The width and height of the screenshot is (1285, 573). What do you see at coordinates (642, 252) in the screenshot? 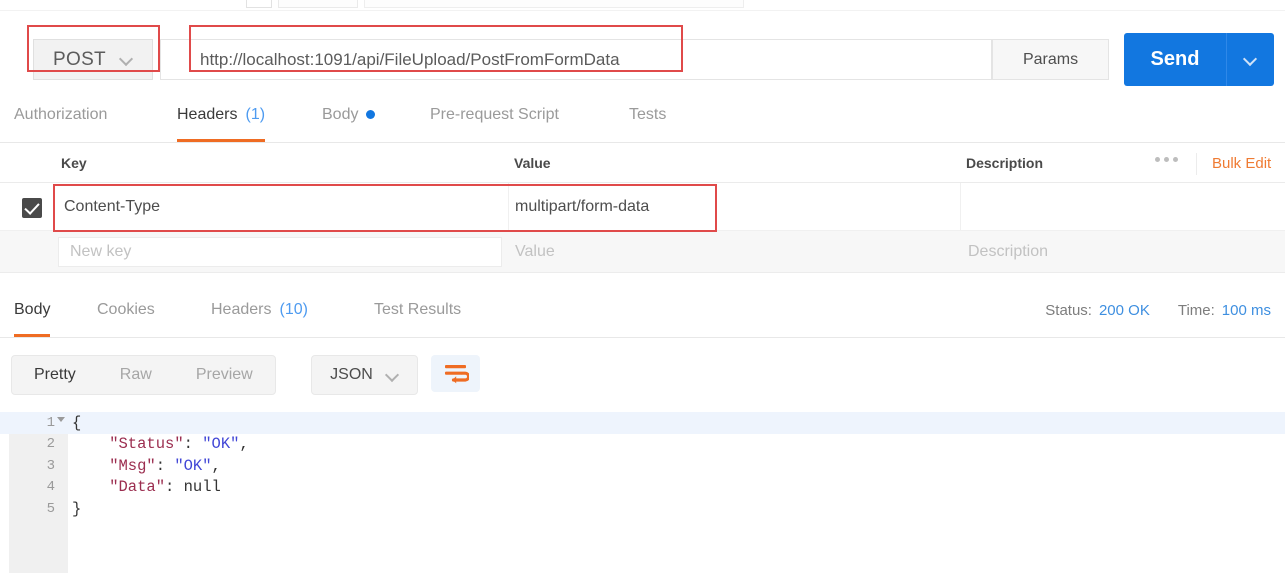
I see `new-header-row: New key Value Description` at bounding box center [642, 252].